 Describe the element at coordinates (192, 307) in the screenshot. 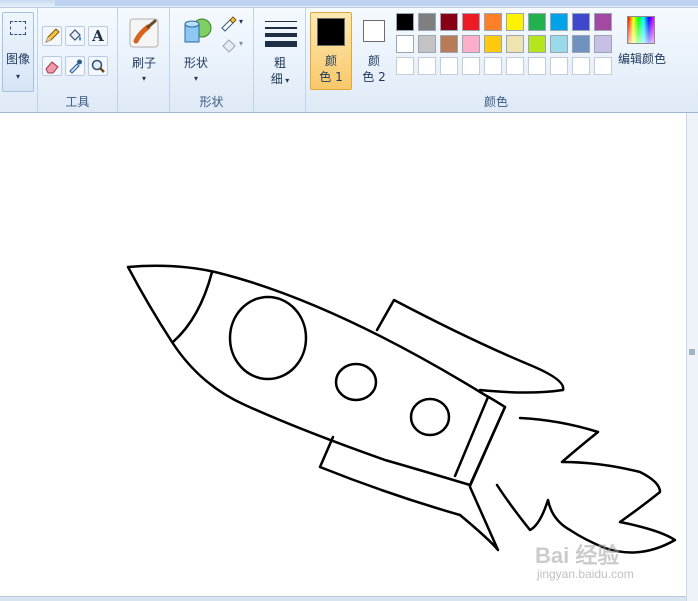

I see `rocket-nose-line` at that location.